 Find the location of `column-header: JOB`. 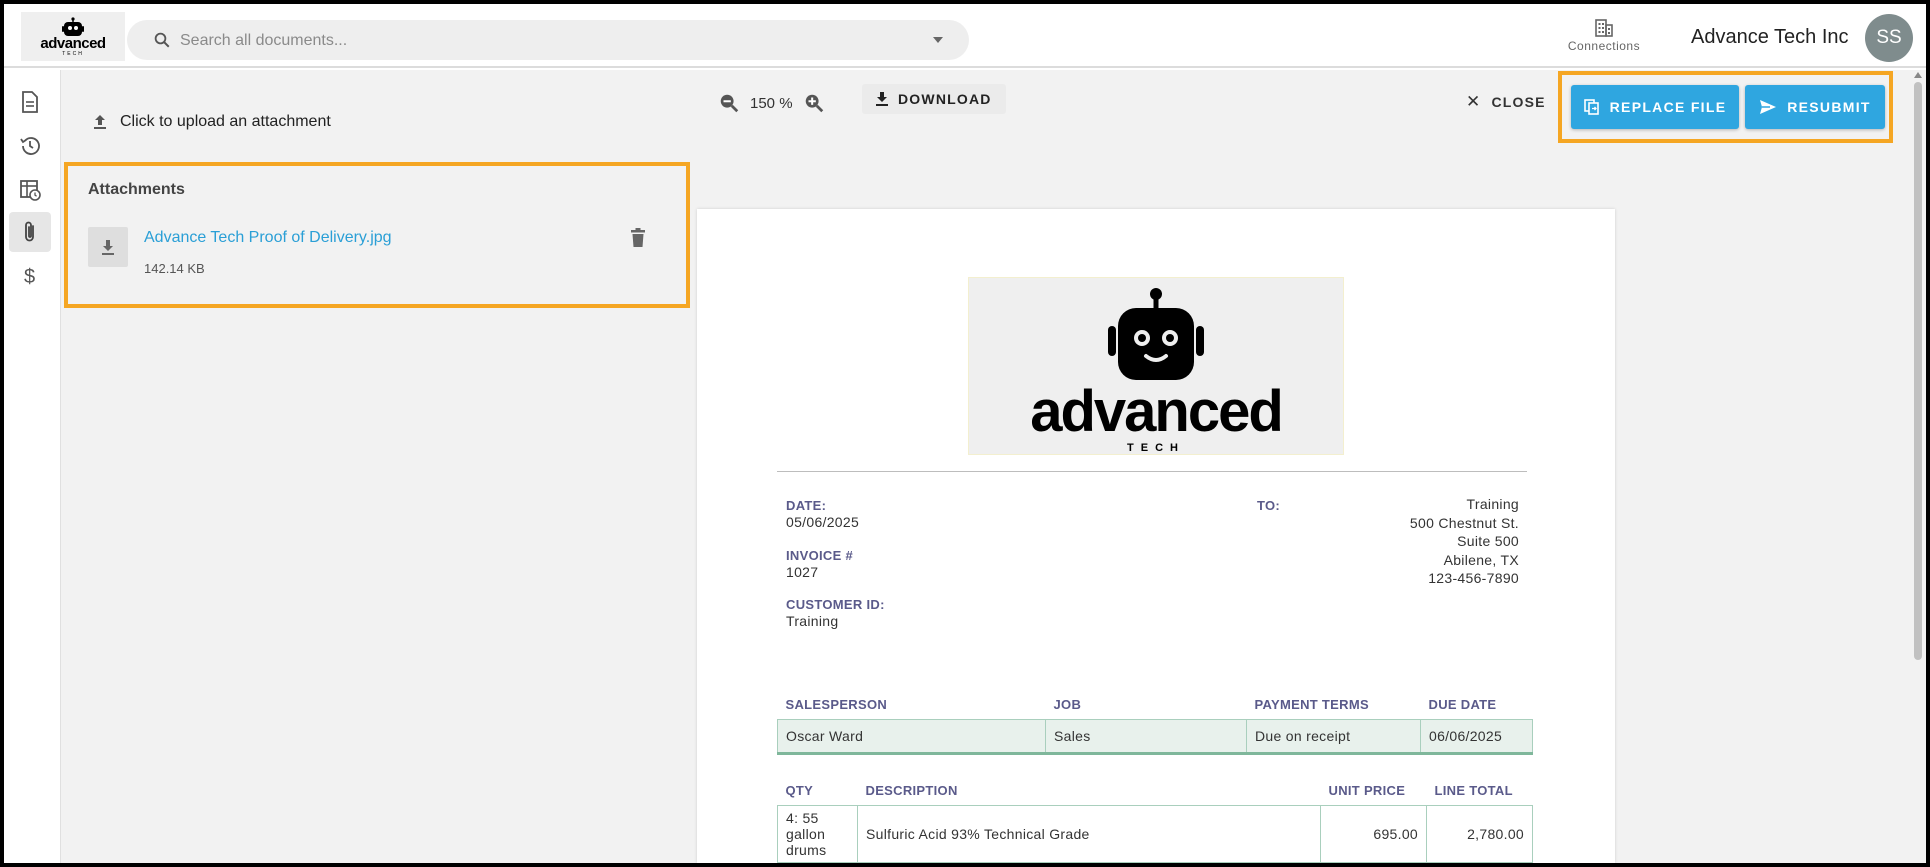

column-header: JOB is located at coordinates (1067, 704).